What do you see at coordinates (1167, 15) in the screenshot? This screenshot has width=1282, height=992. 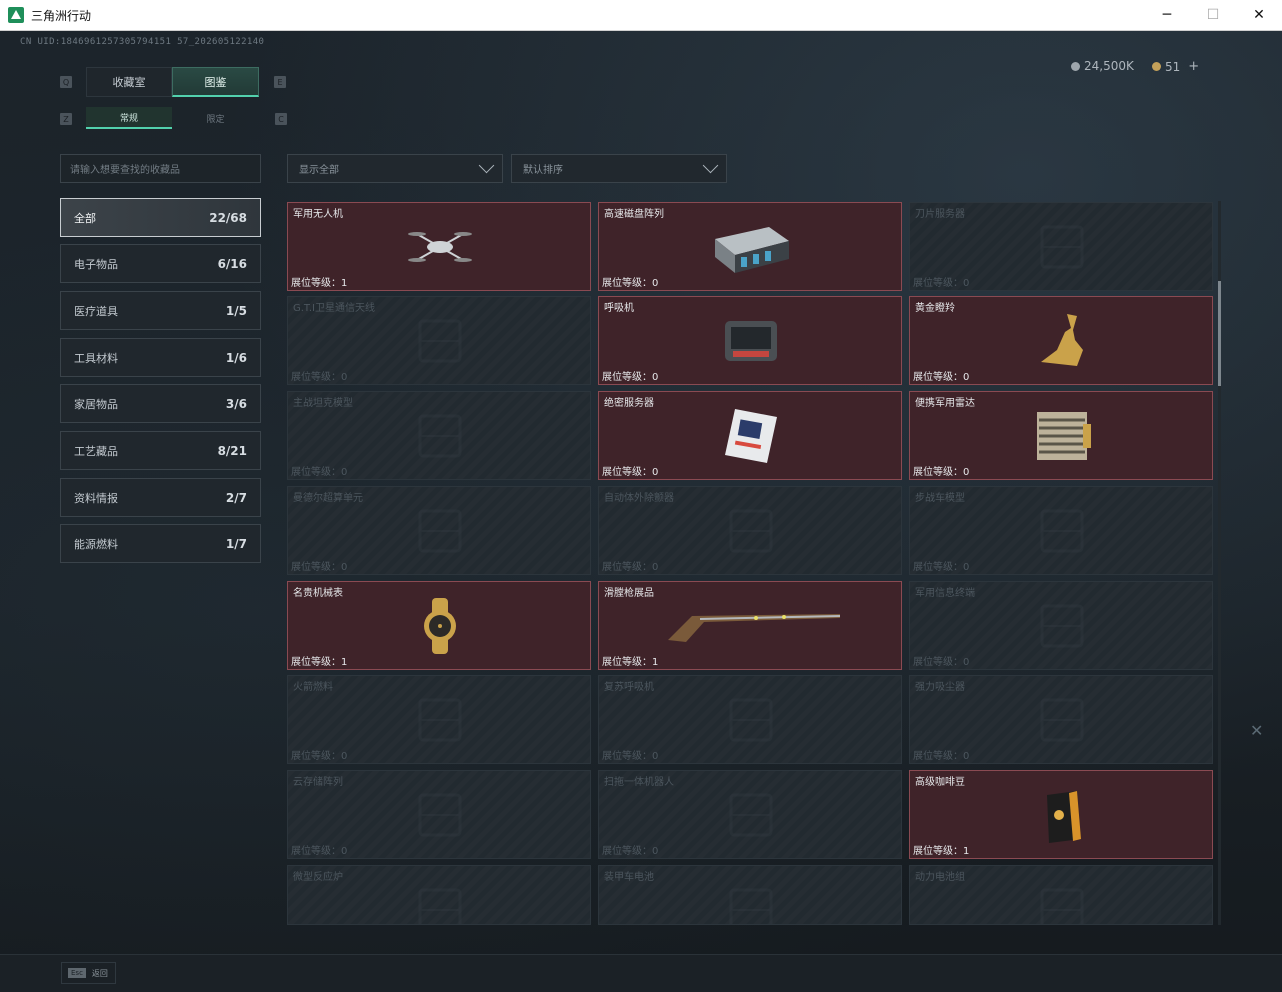 I see `minimize-button: ─` at bounding box center [1167, 15].